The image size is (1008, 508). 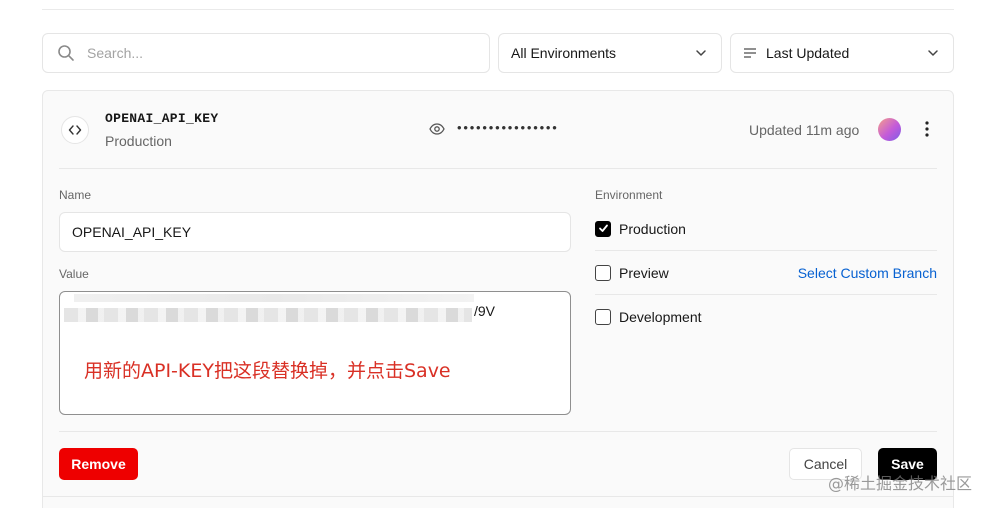 What do you see at coordinates (162, 118) in the screenshot?
I see `variable-key: OPENAI_API_KEY` at bounding box center [162, 118].